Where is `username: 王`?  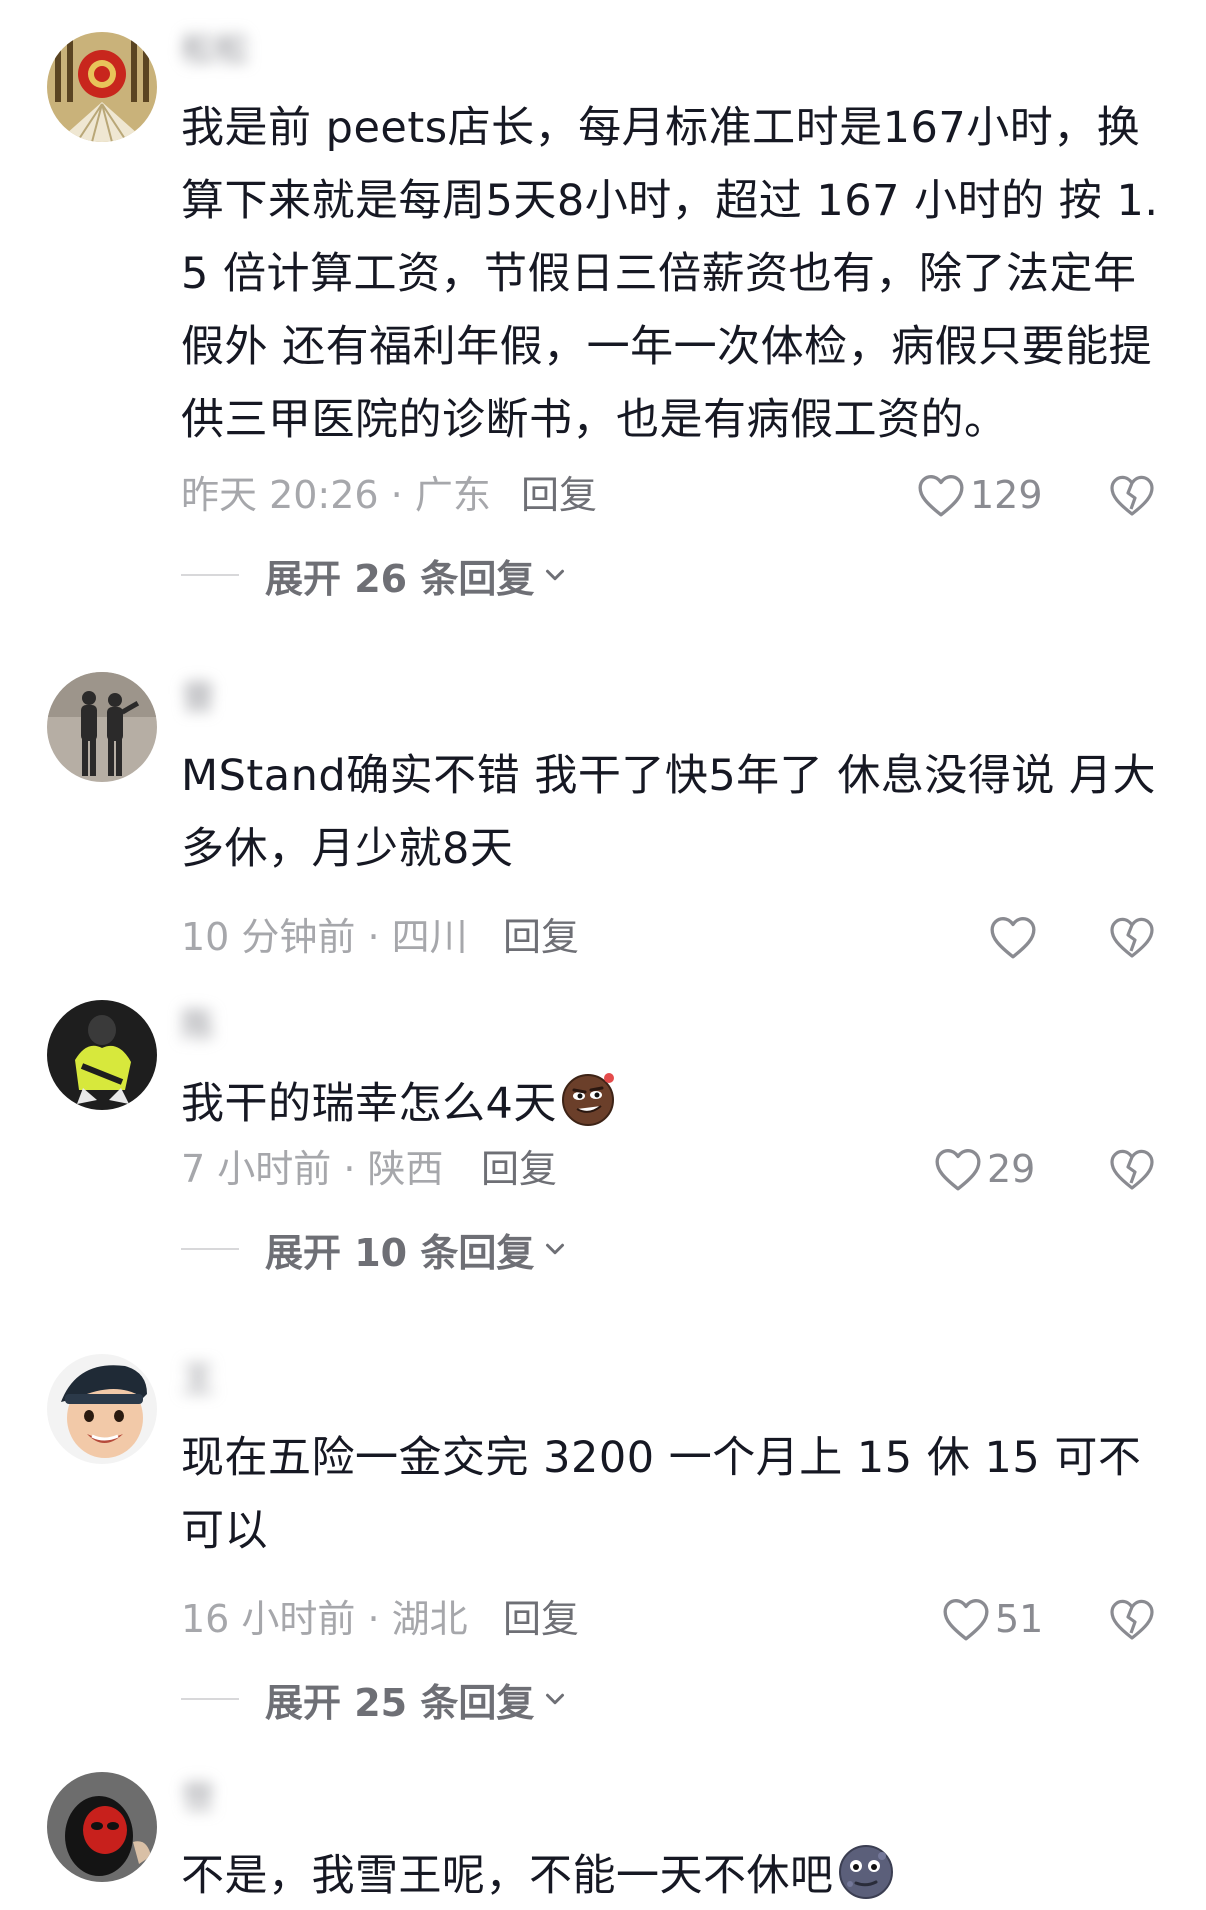
username: 王 is located at coordinates (198, 1380).